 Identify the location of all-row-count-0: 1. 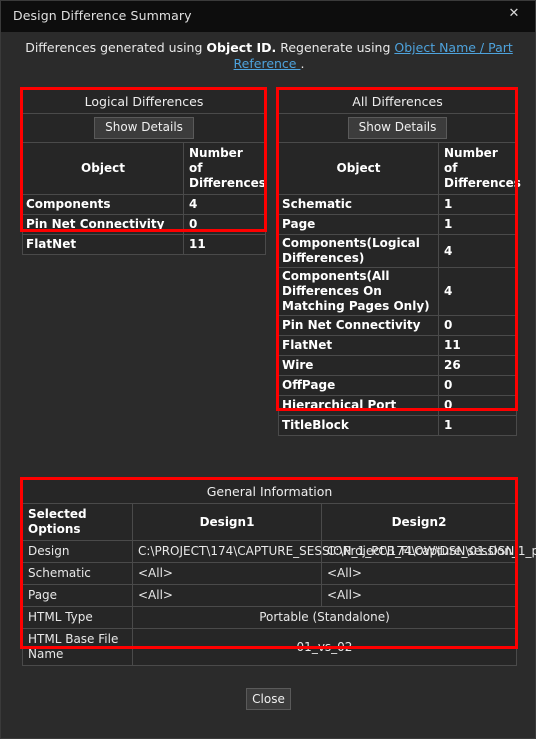
(477, 204).